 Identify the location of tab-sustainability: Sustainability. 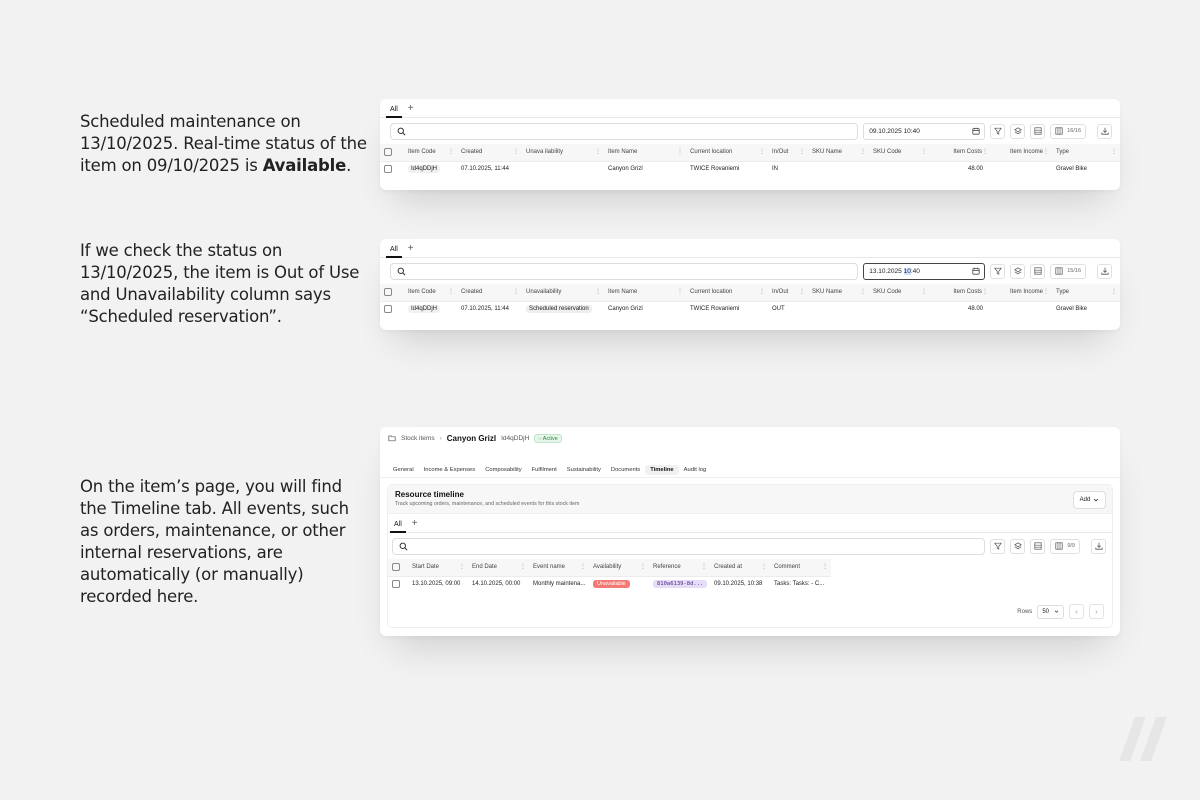
(584, 470).